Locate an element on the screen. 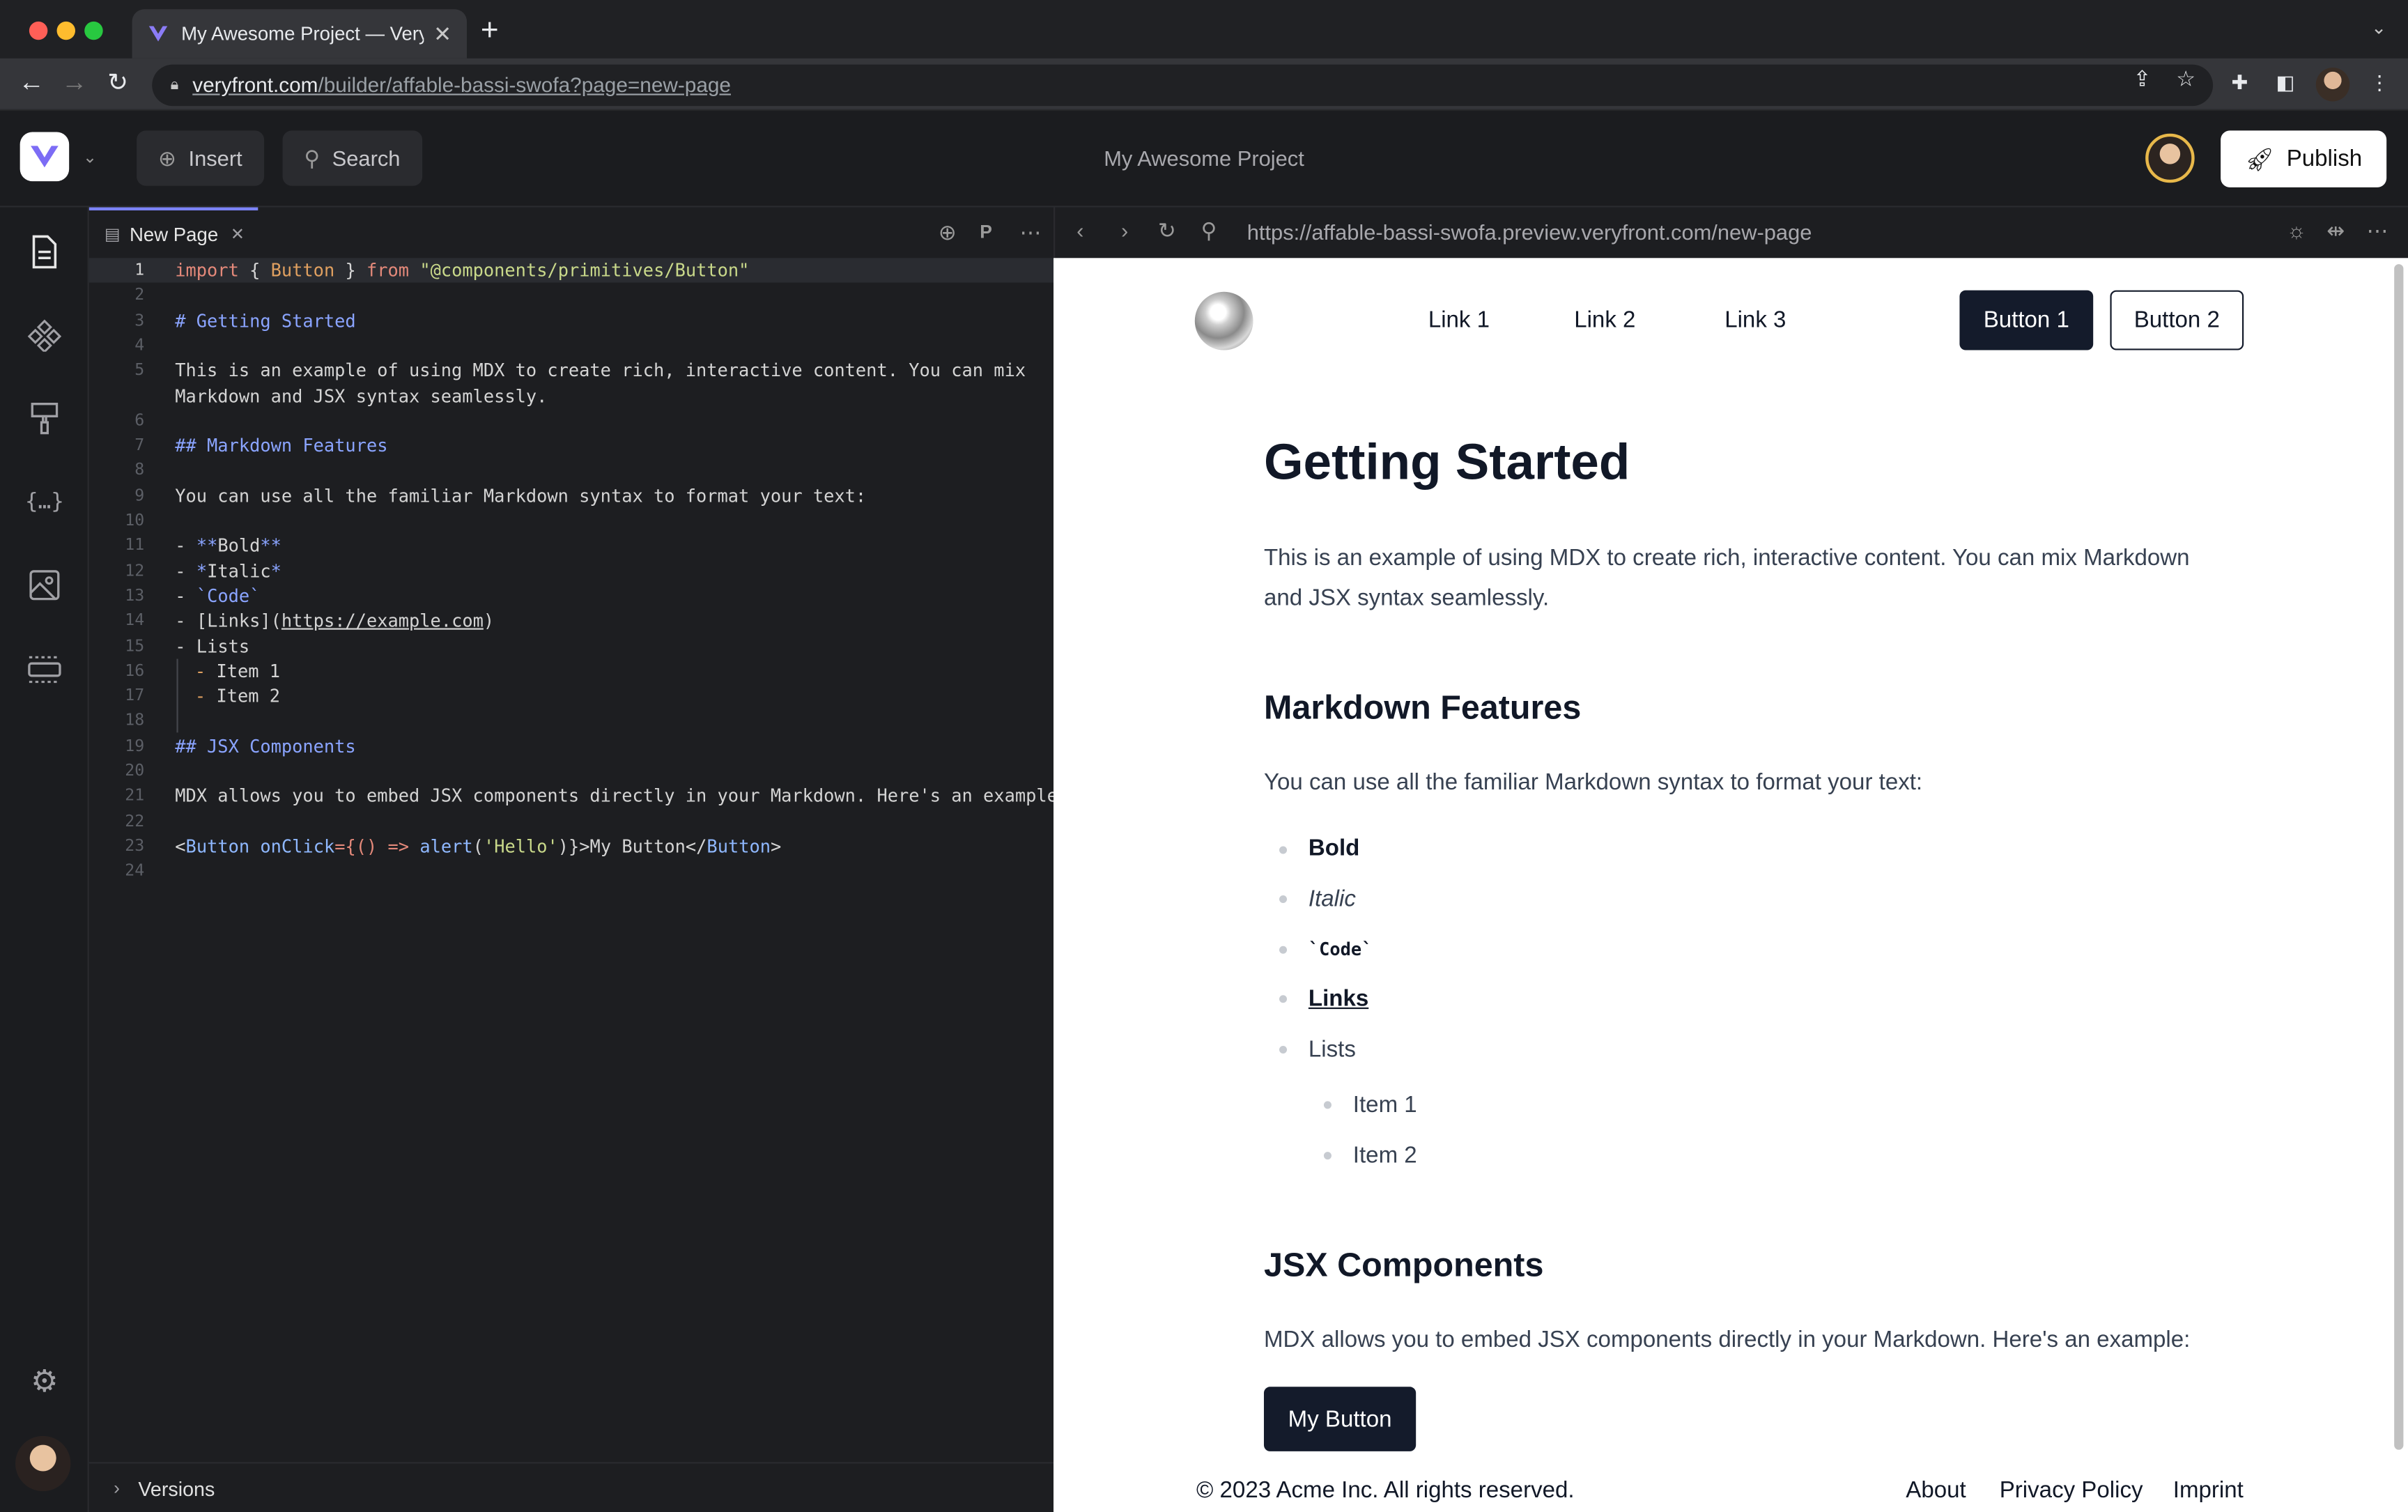 The image size is (2408, 1512). account-avatar is located at coordinates (43, 1463).